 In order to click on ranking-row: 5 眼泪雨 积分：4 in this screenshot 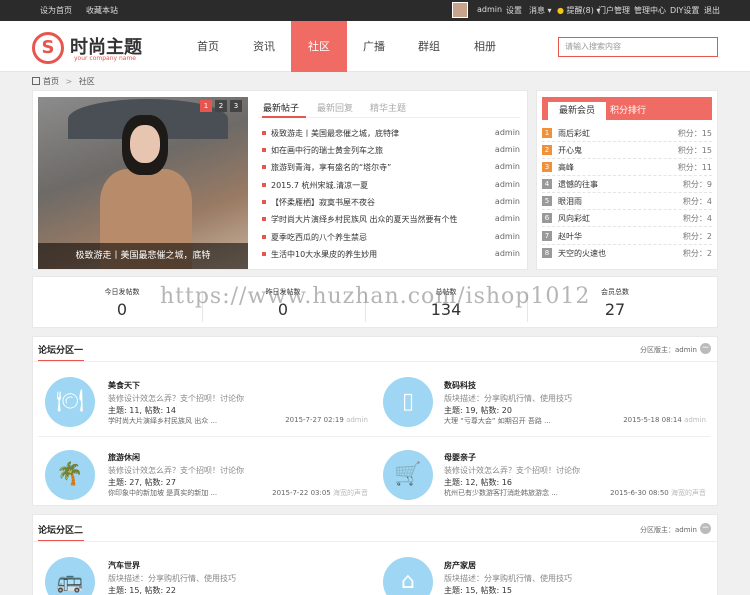, I will do `click(627, 201)`.